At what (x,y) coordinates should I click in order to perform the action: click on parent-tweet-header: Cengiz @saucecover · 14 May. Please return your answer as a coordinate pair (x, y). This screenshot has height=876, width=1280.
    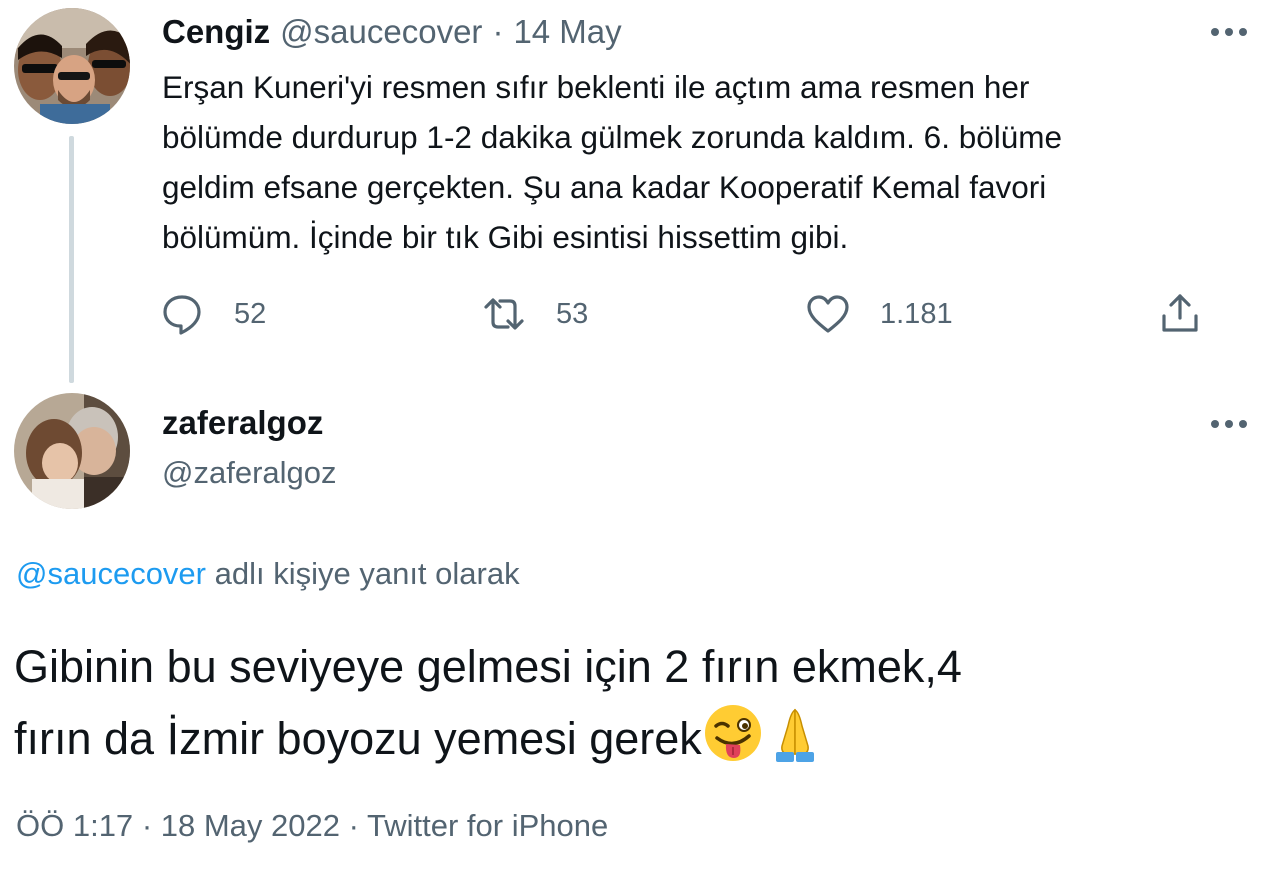
    Looking at the image, I should click on (392, 32).